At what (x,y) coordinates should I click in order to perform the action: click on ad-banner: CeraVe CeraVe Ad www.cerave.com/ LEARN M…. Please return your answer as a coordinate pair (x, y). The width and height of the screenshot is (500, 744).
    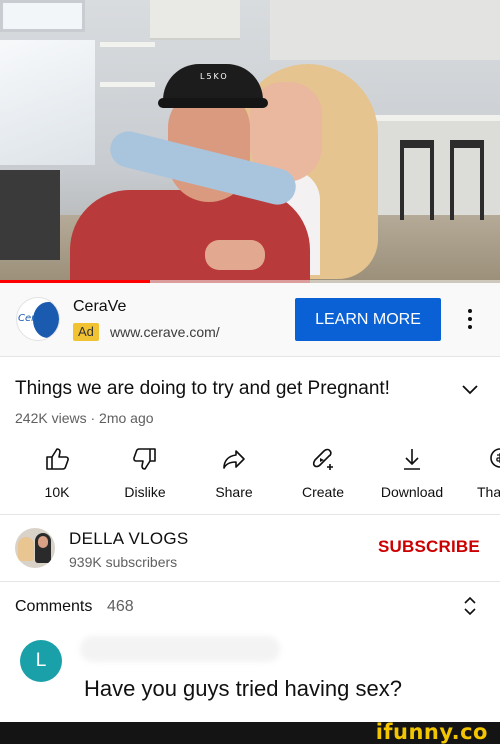
    Looking at the image, I should click on (250, 320).